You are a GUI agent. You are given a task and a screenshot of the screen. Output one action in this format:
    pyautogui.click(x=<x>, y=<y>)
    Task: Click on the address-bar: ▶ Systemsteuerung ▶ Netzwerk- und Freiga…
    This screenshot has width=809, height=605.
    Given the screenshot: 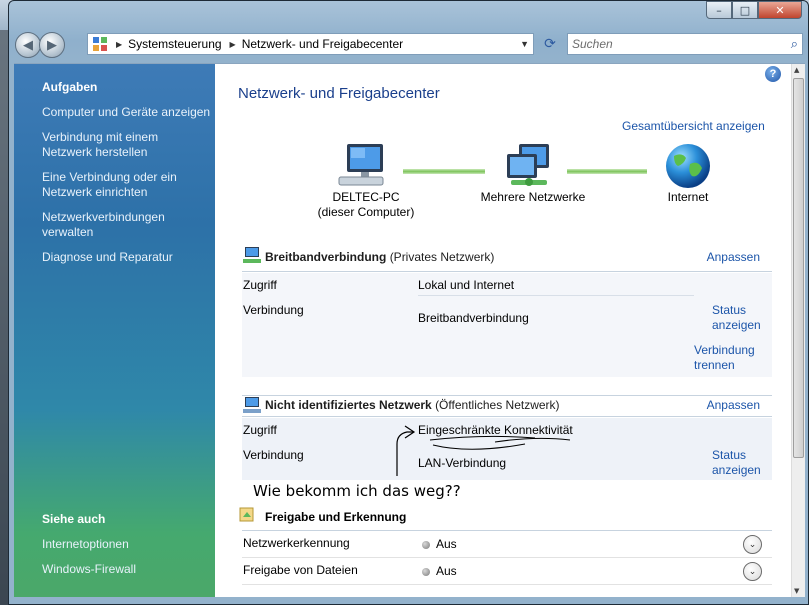 What is the action you would take?
    pyautogui.click(x=310, y=44)
    